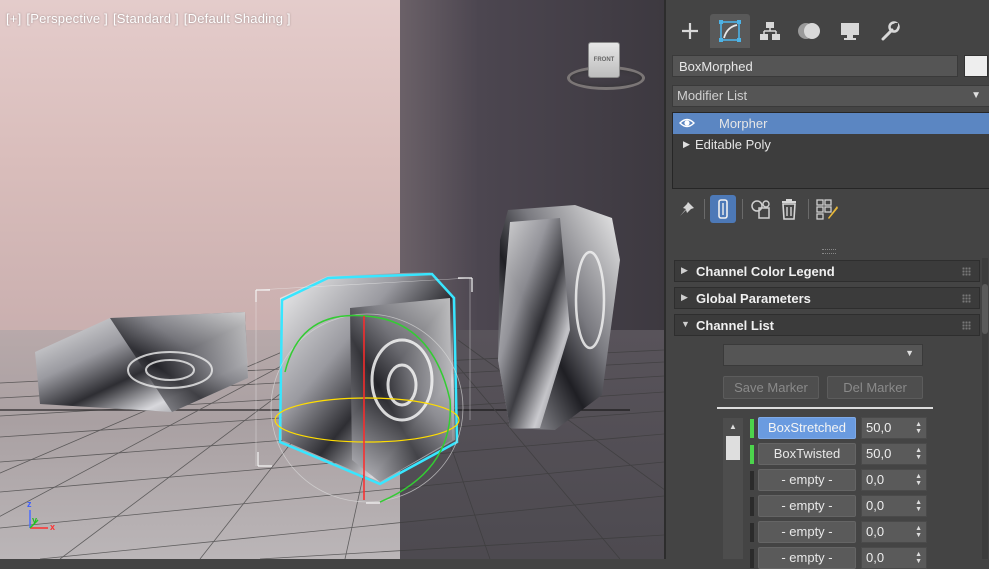 This screenshot has height=569, width=989. What do you see at coordinates (13, 18) in the screenshot?
I see `viewport-plus-menu: [+]` at bounding box center [13, 18].